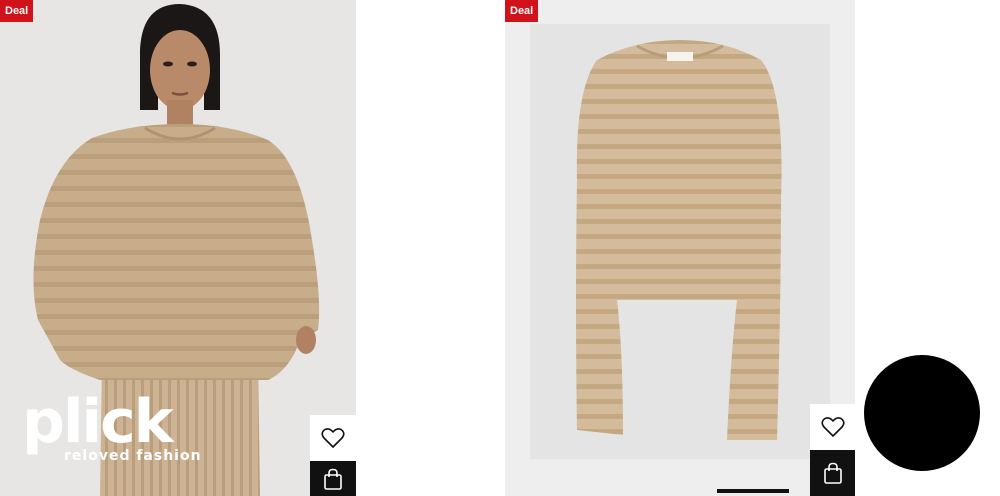 This screenshot has width=1000, height=496. What do you see at coordinates (133, 456) in the screenshot?
I see `logo-tagline: reloved fashion` at bounding box center [133, 456].